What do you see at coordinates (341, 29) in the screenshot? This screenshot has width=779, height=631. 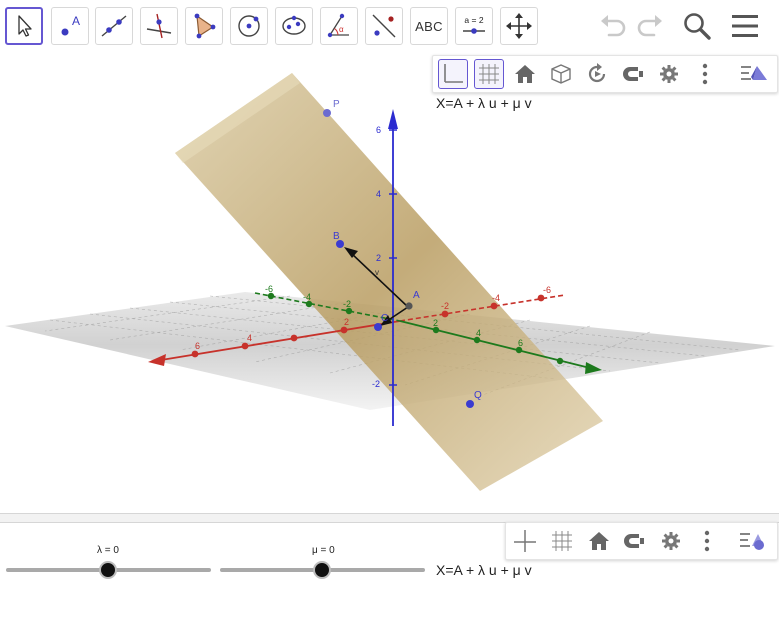 I see `svg-text: α` at bounding box center [341, 29].